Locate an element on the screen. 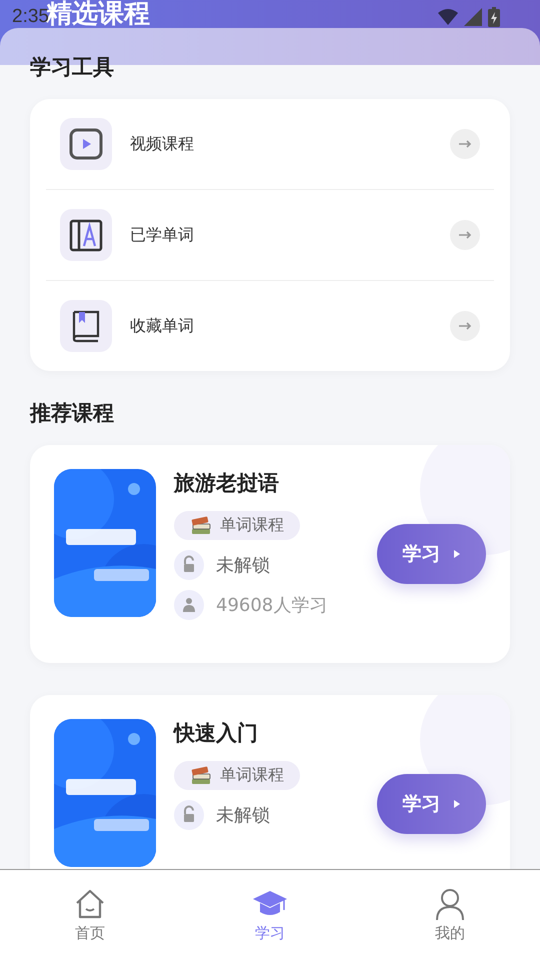 This screenshot has width=540, height=960. signal-icon is located at coordinates (473, 17).